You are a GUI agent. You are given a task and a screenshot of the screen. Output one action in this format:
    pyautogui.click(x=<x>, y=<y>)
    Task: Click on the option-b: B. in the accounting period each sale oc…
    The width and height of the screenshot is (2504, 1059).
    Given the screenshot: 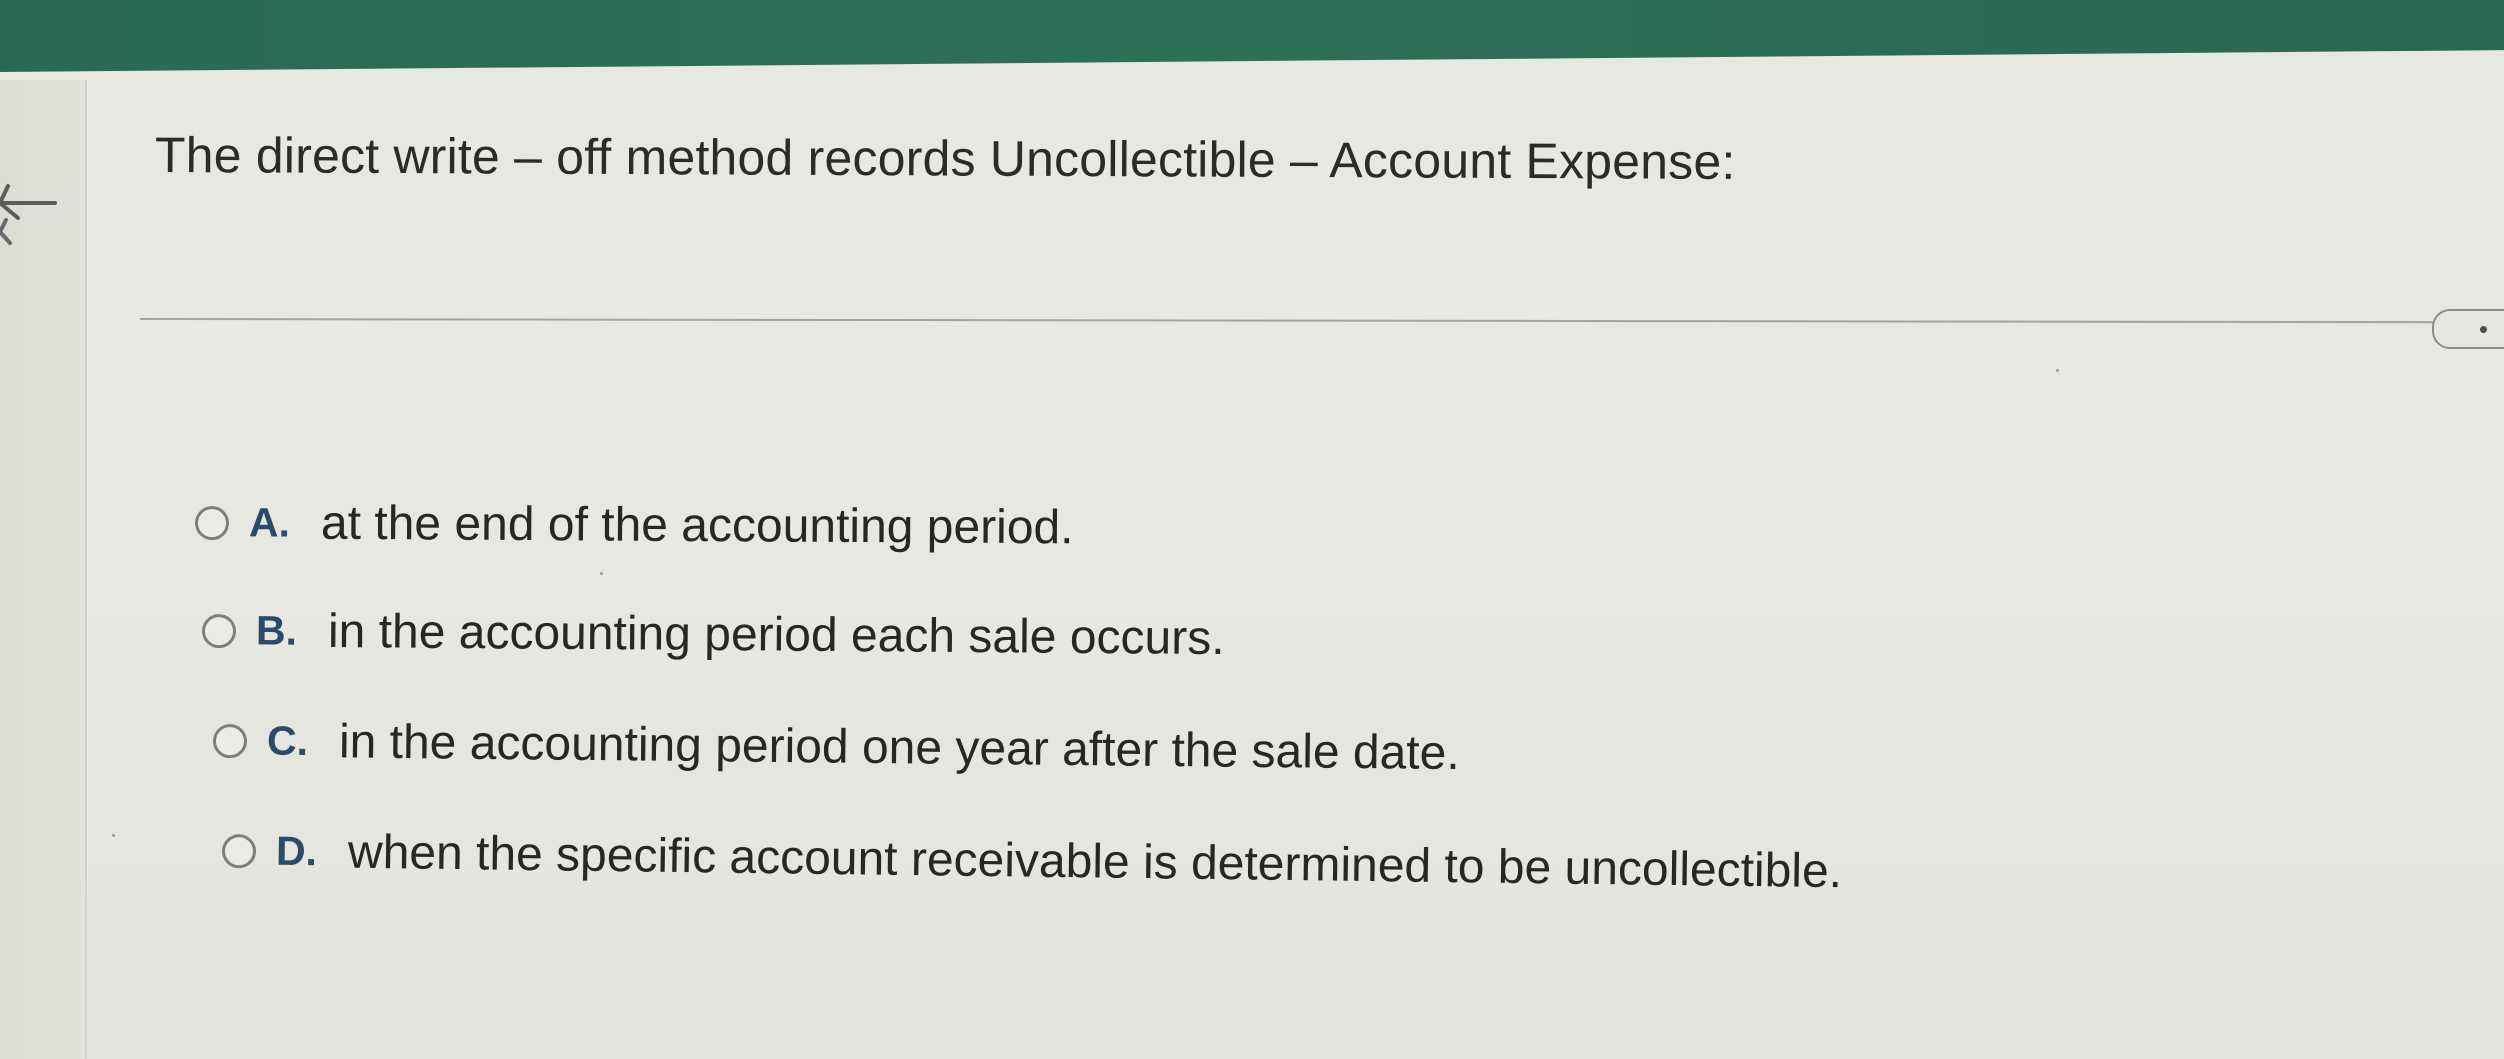 What is the action you would take?
    pyautogui.click(x=713, y=634)
    